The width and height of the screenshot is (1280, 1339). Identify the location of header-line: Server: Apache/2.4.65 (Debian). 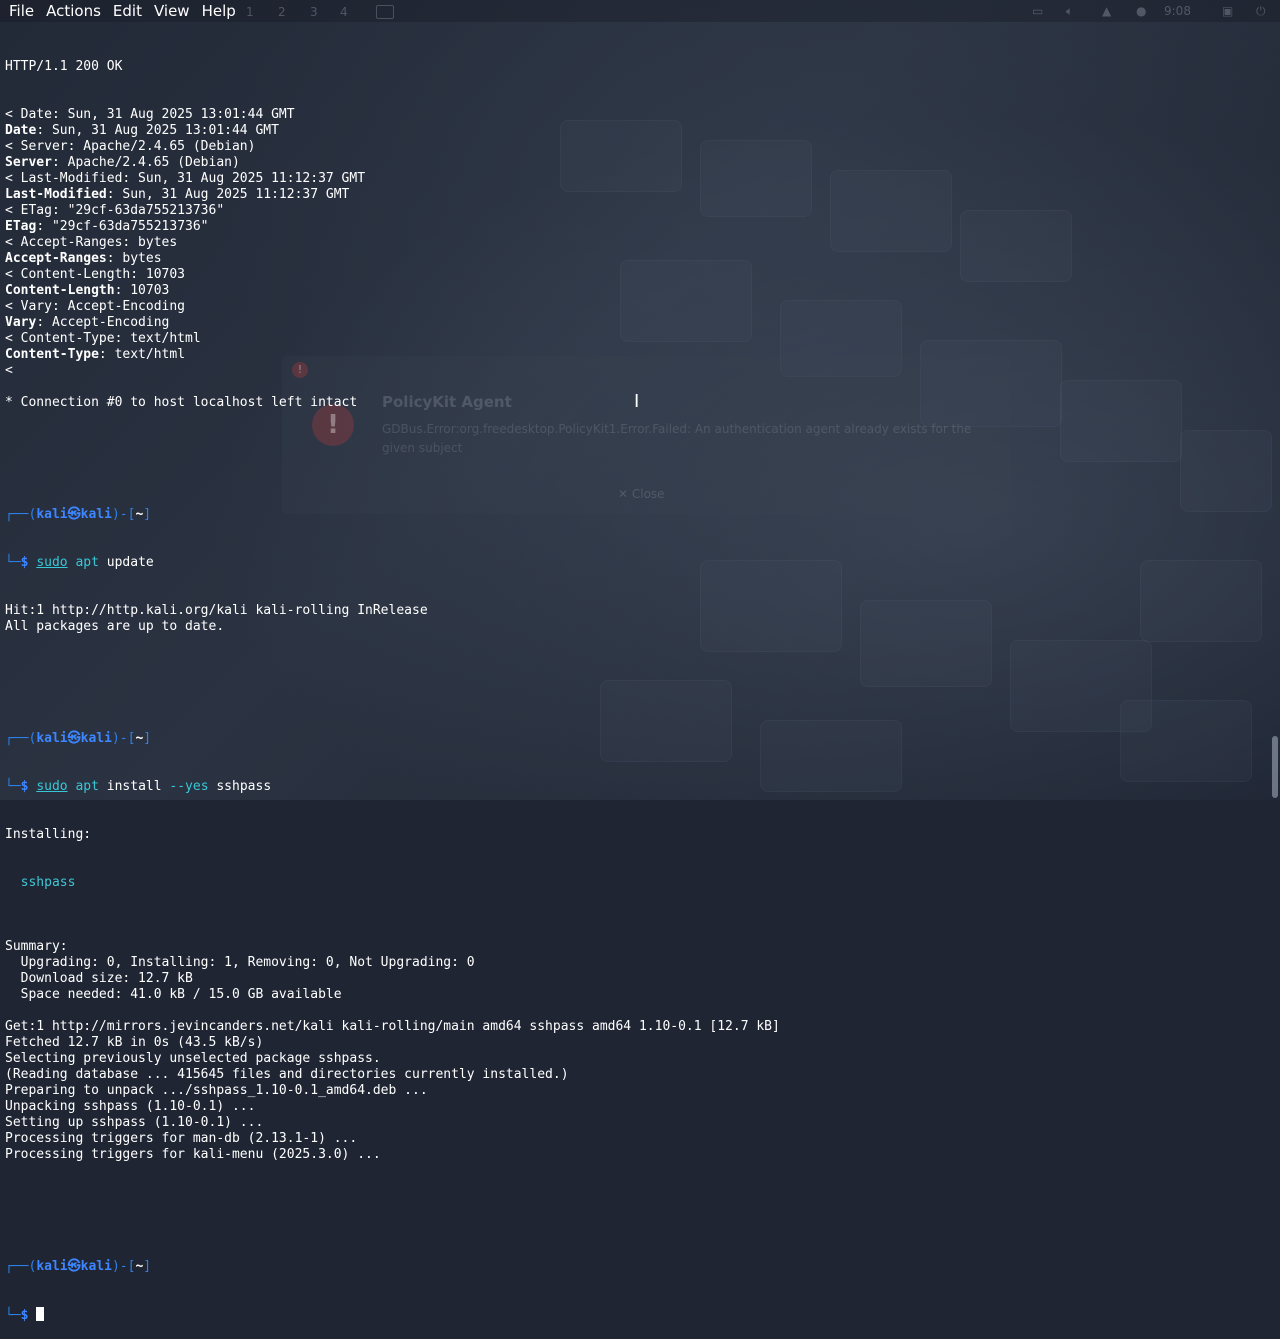
(635, 163).